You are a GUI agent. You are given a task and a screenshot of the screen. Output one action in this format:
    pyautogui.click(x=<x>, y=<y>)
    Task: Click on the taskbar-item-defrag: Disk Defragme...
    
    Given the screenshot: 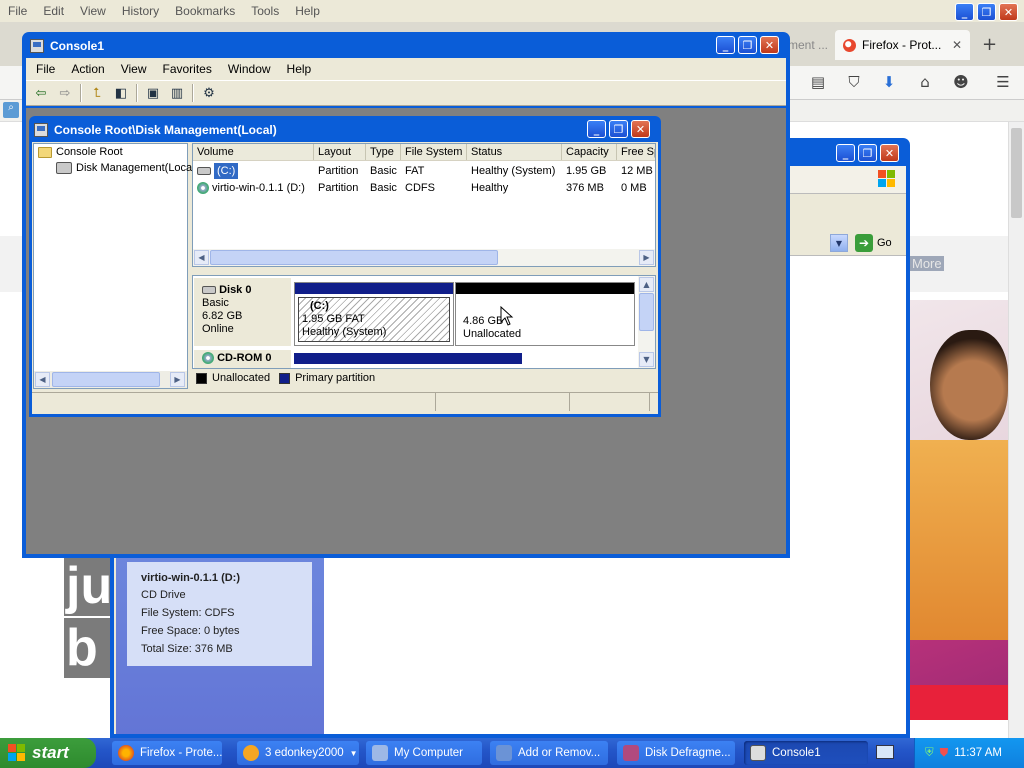 What is the action you would take?
    pyautogui.click(x=676, y=753)
    